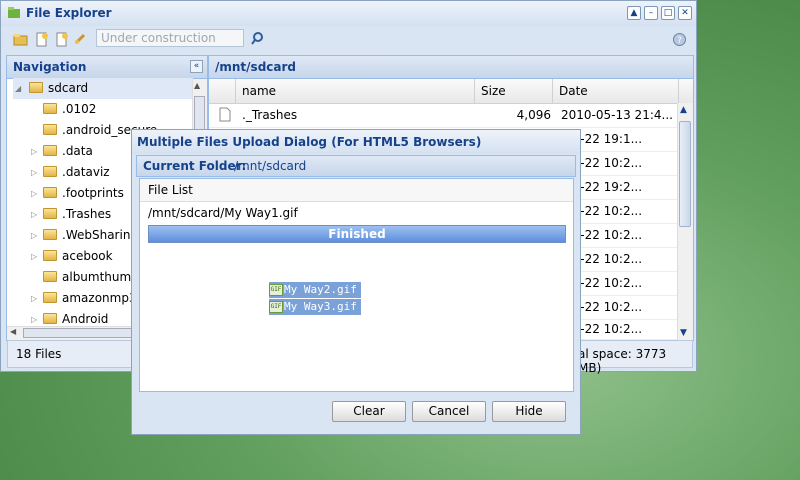 The width and height of the screenshot is (800, 480). I want to click on tree-item: ▷ .Trashes, so click(71, 214).